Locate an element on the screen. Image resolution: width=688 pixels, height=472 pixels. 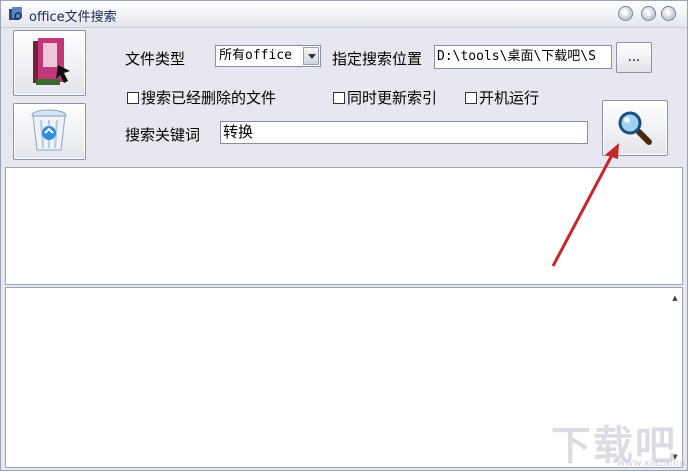
option-label: 搜索已经删除的文件 is located at coordinates (209, 98).